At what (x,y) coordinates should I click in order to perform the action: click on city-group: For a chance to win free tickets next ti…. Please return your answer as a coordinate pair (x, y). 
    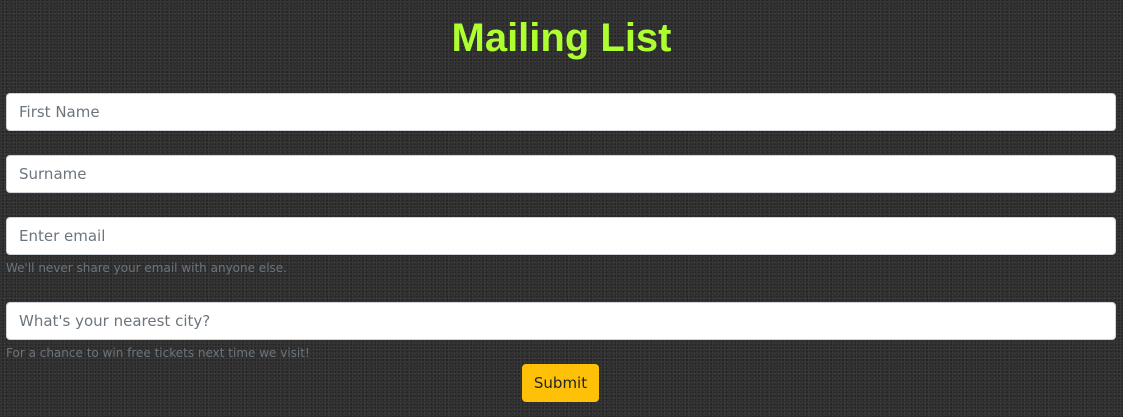
    Looking at the image, I should click on (561, 331).